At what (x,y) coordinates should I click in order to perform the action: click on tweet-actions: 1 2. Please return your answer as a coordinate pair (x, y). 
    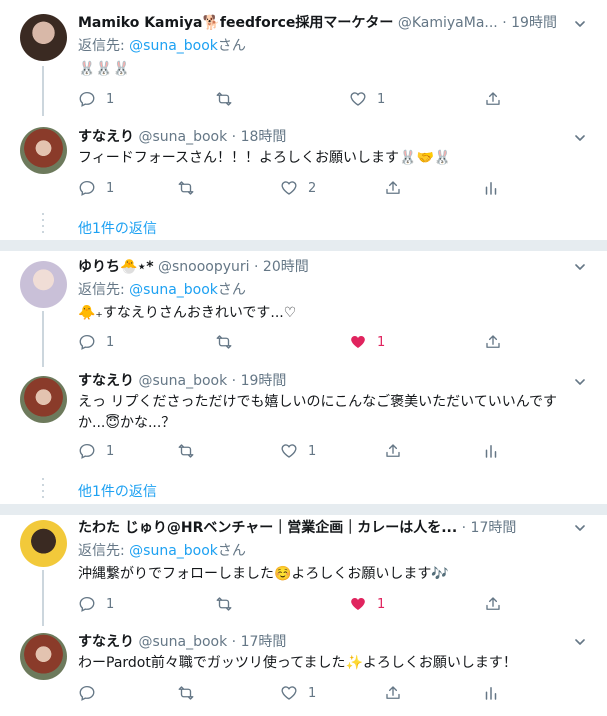
    Looking at the image, I should click on (293, 188).